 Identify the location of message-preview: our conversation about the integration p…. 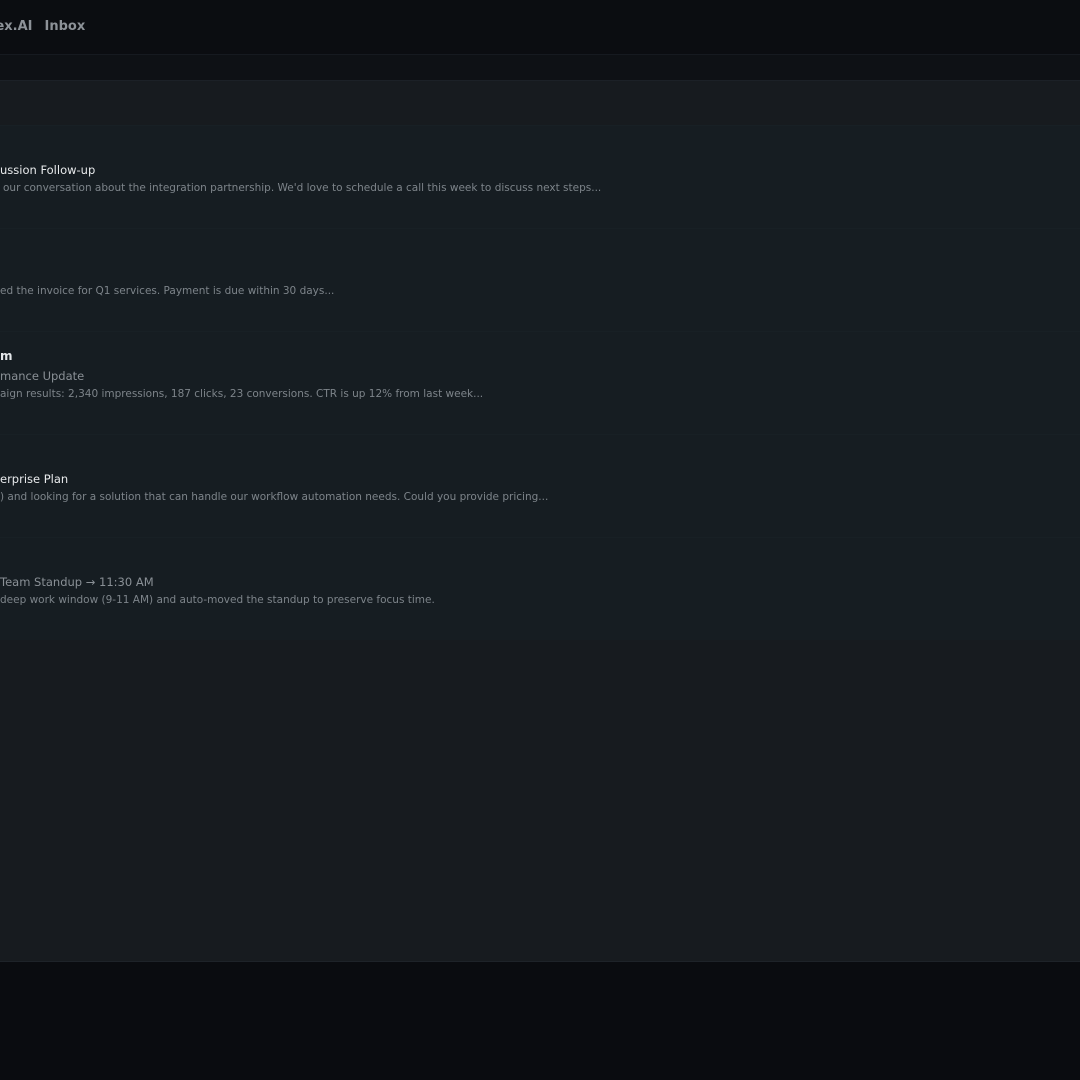
(302, 188).